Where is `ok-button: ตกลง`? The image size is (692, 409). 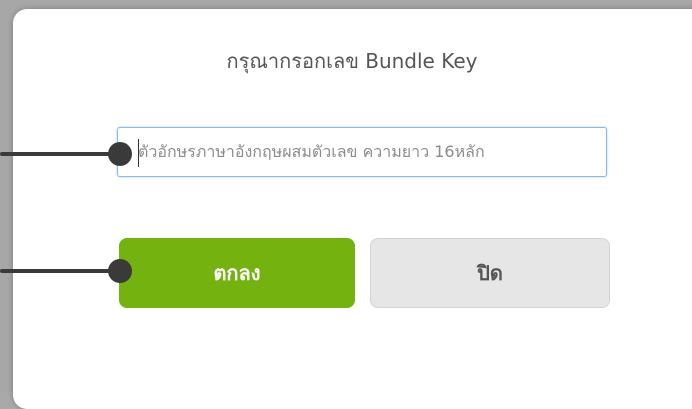 ok-button: ตกลง is located at coordinates (237, 273).